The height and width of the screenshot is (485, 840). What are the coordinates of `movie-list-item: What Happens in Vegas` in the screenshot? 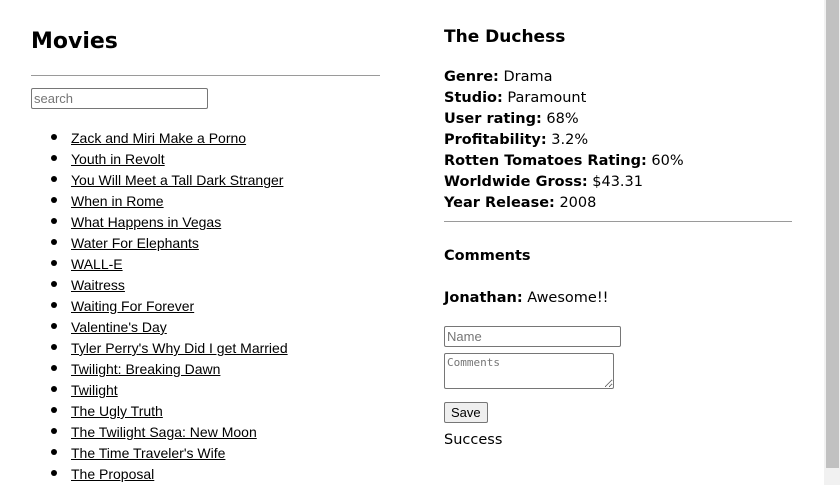 It's located at (159, 221).